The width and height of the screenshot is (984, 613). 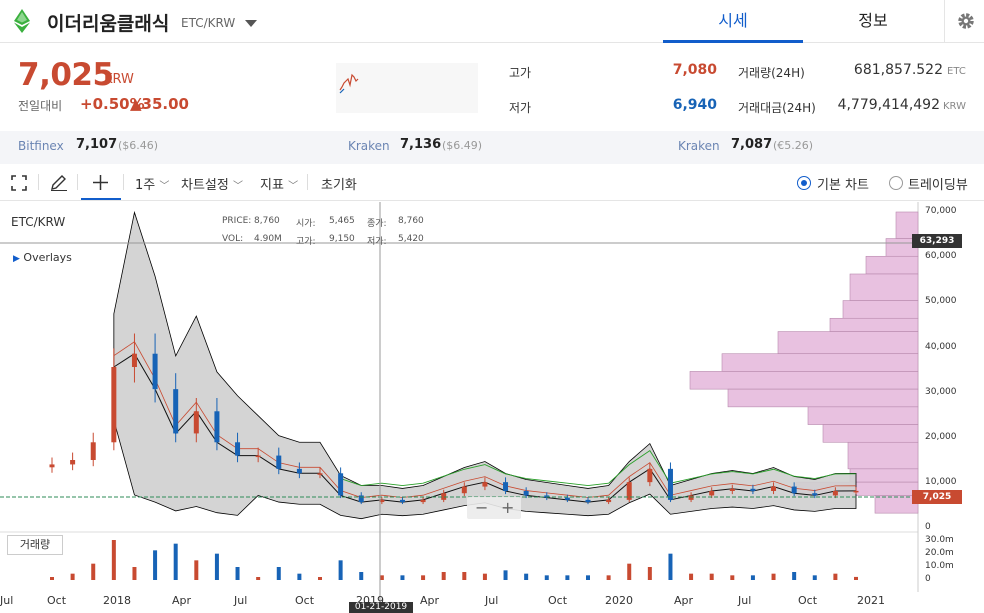 I want to click on tab-info: 정보, so click(x=873, y=21).